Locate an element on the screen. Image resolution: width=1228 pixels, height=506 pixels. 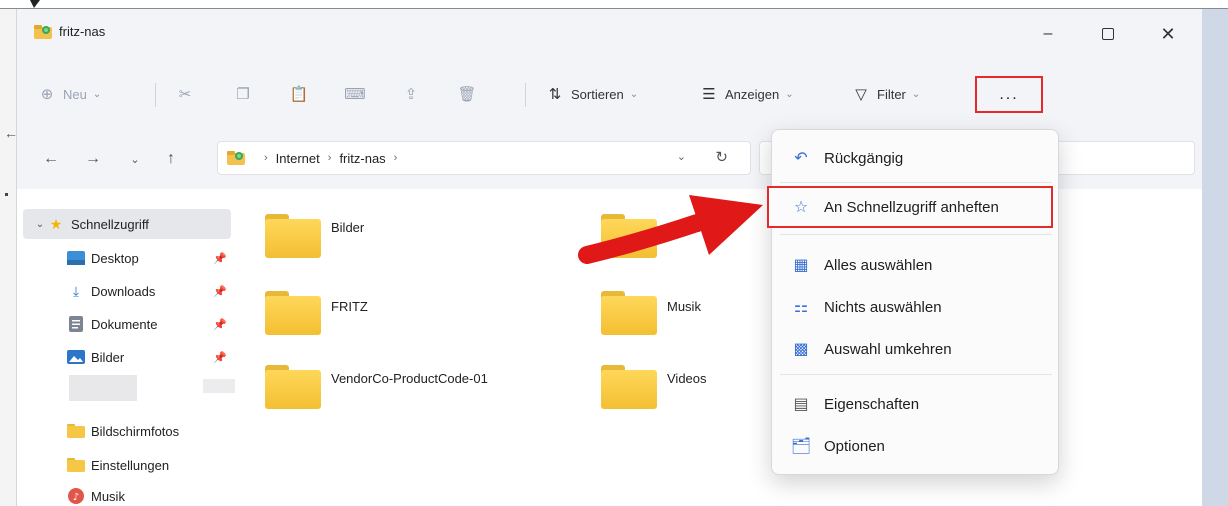
new-button: ⊕ Neu ⌄ is located at coordinates (69, 94).